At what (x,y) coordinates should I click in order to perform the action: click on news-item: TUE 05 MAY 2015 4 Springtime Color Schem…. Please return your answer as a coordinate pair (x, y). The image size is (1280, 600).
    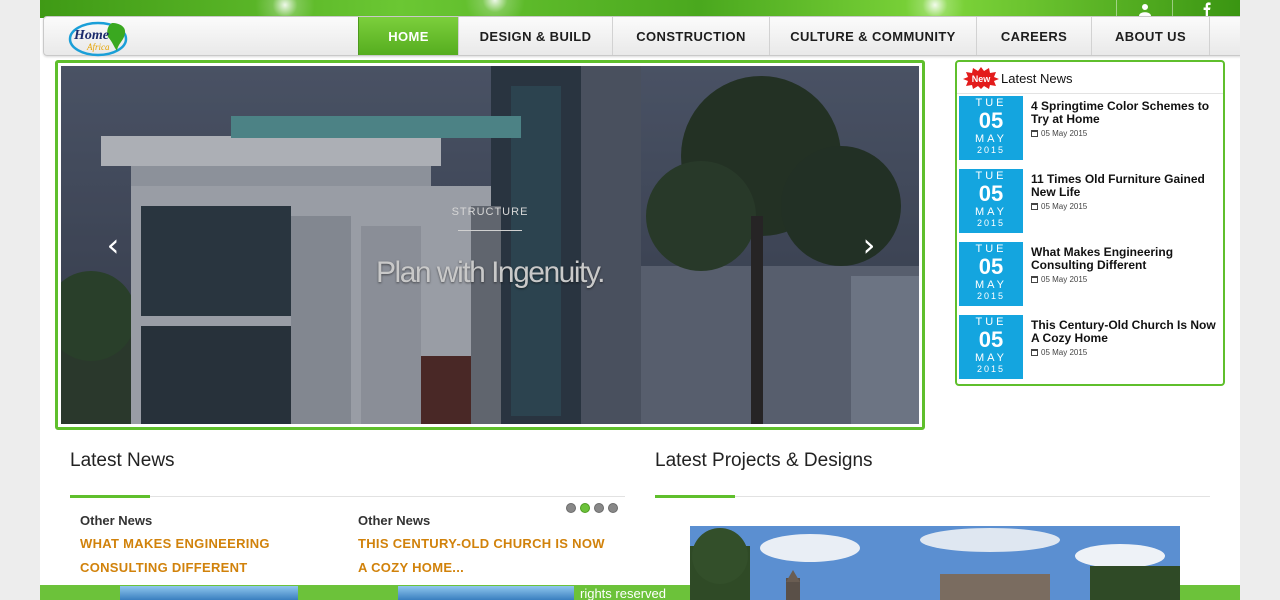
    Looking at the image, I should click on (1090, 129).